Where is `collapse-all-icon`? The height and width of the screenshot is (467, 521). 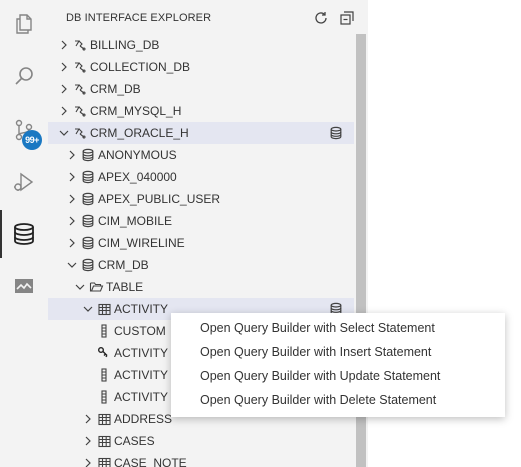 collapse-all-icon is located at coordinates (347, 18).